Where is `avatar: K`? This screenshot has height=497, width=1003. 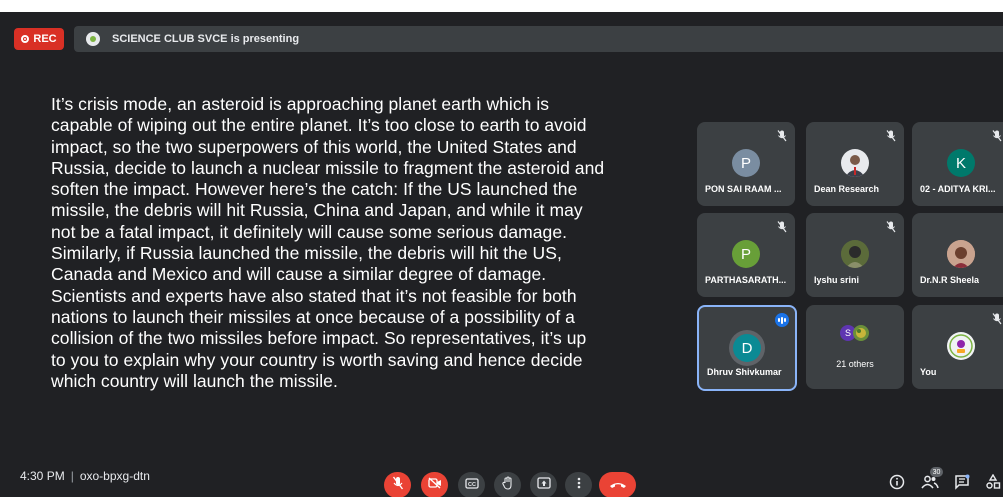 avatar: K is located at coordinates (961, 163).